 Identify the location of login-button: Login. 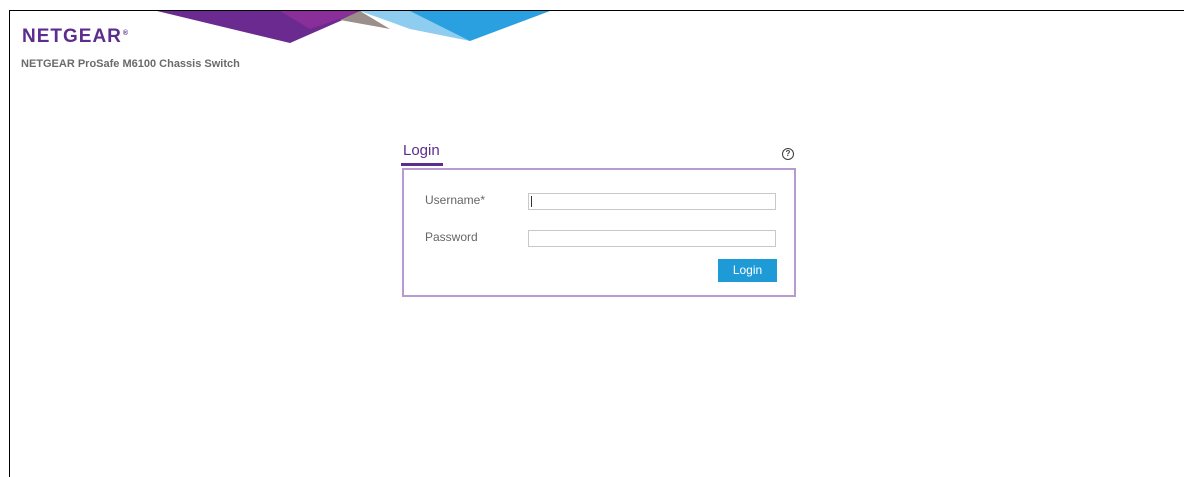
(747, 270).